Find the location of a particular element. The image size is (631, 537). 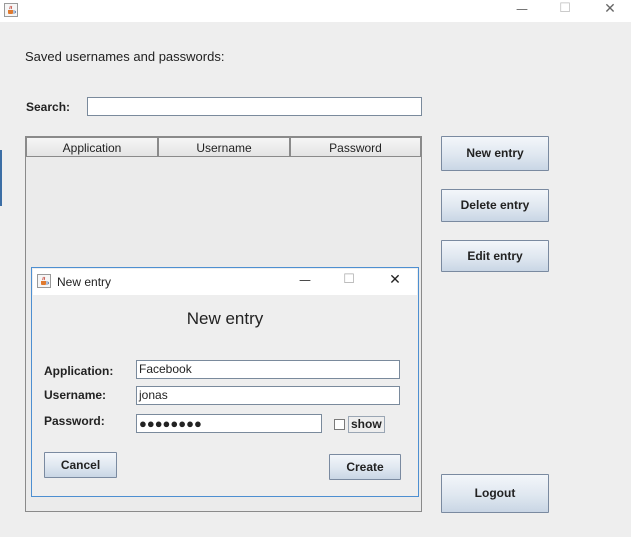

logout-button: Logout is located at coordinates (495, 493).